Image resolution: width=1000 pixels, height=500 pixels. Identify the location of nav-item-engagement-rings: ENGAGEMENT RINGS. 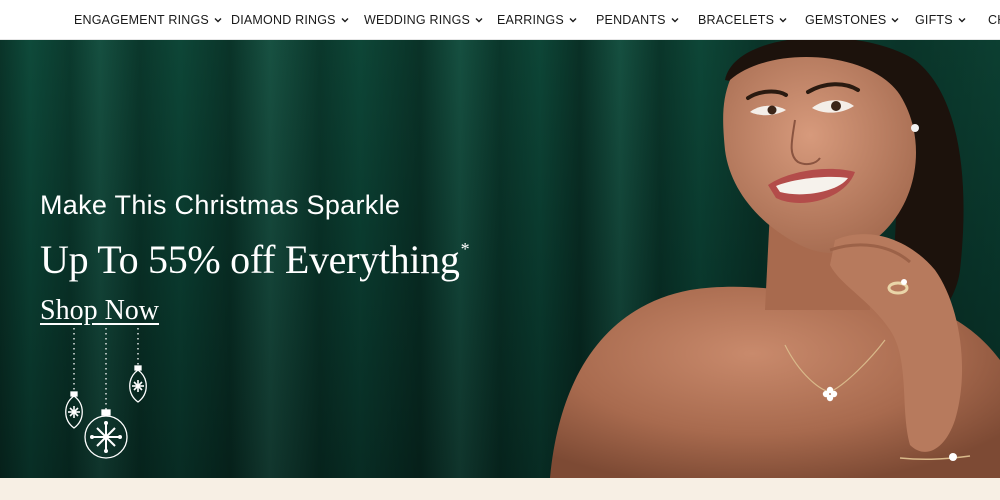
(148, 19).